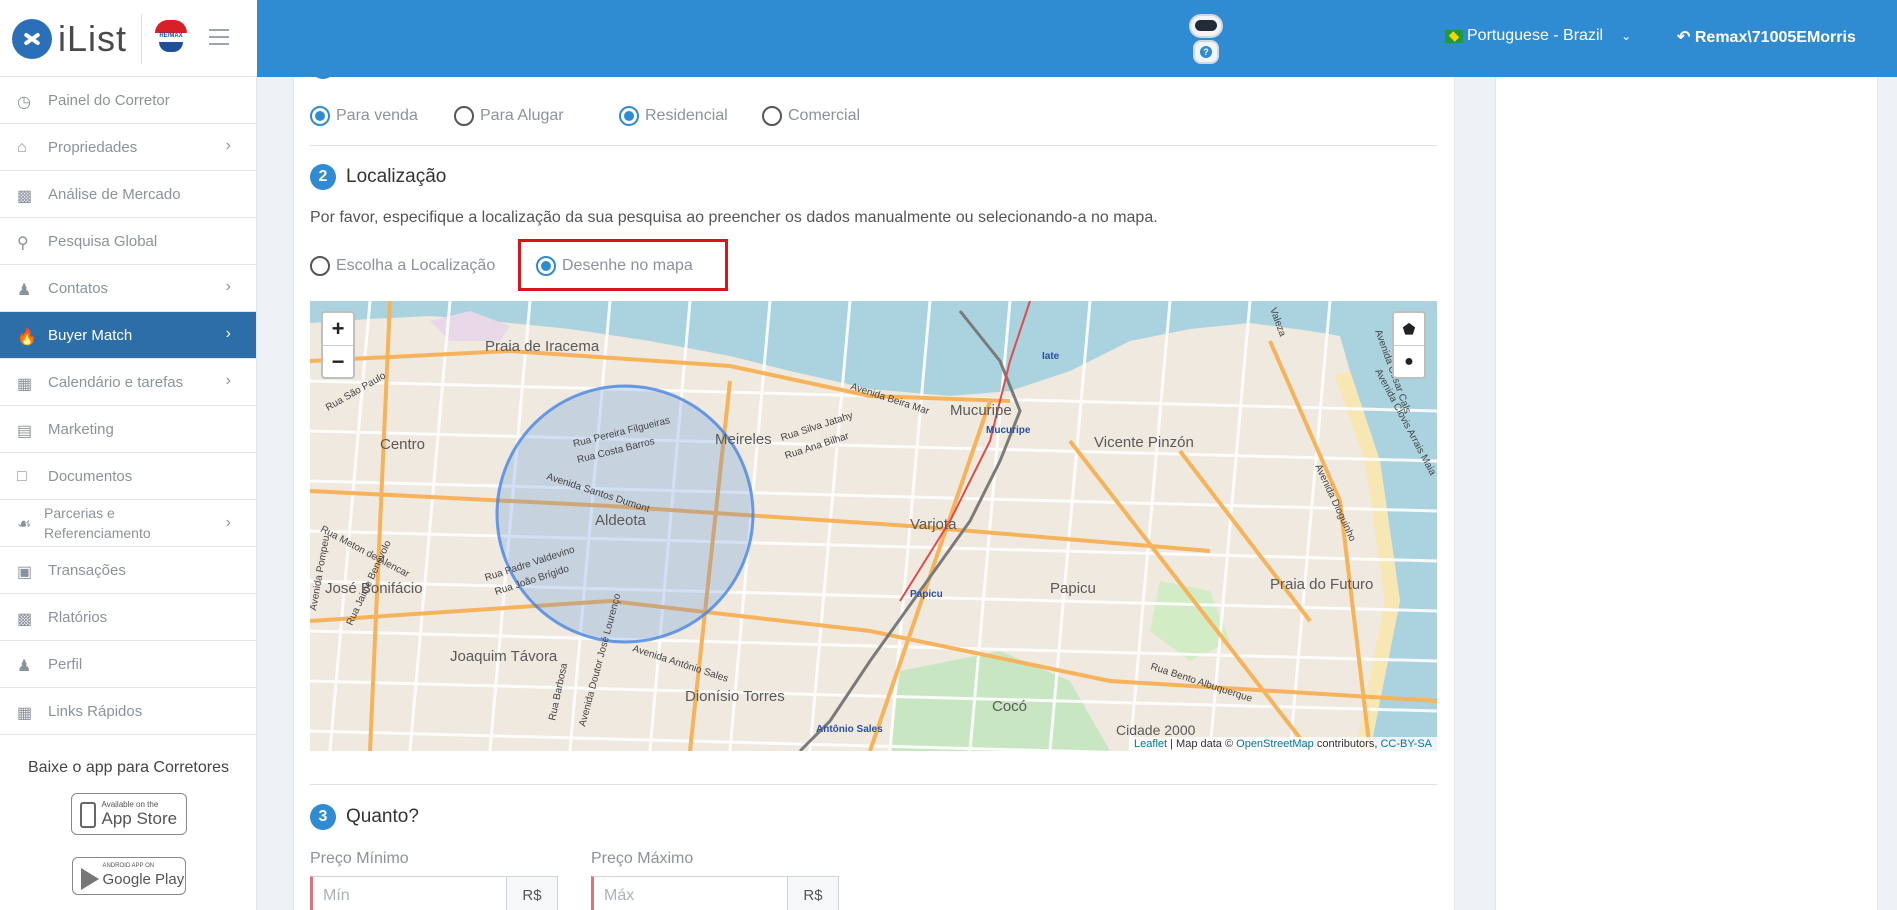 The height and width of the screenshot is (910, 1897). Describe the element at coordinates (103, 241) in the screenshot. I see `sidebar-item-label: Pesquisa Global` at that location.